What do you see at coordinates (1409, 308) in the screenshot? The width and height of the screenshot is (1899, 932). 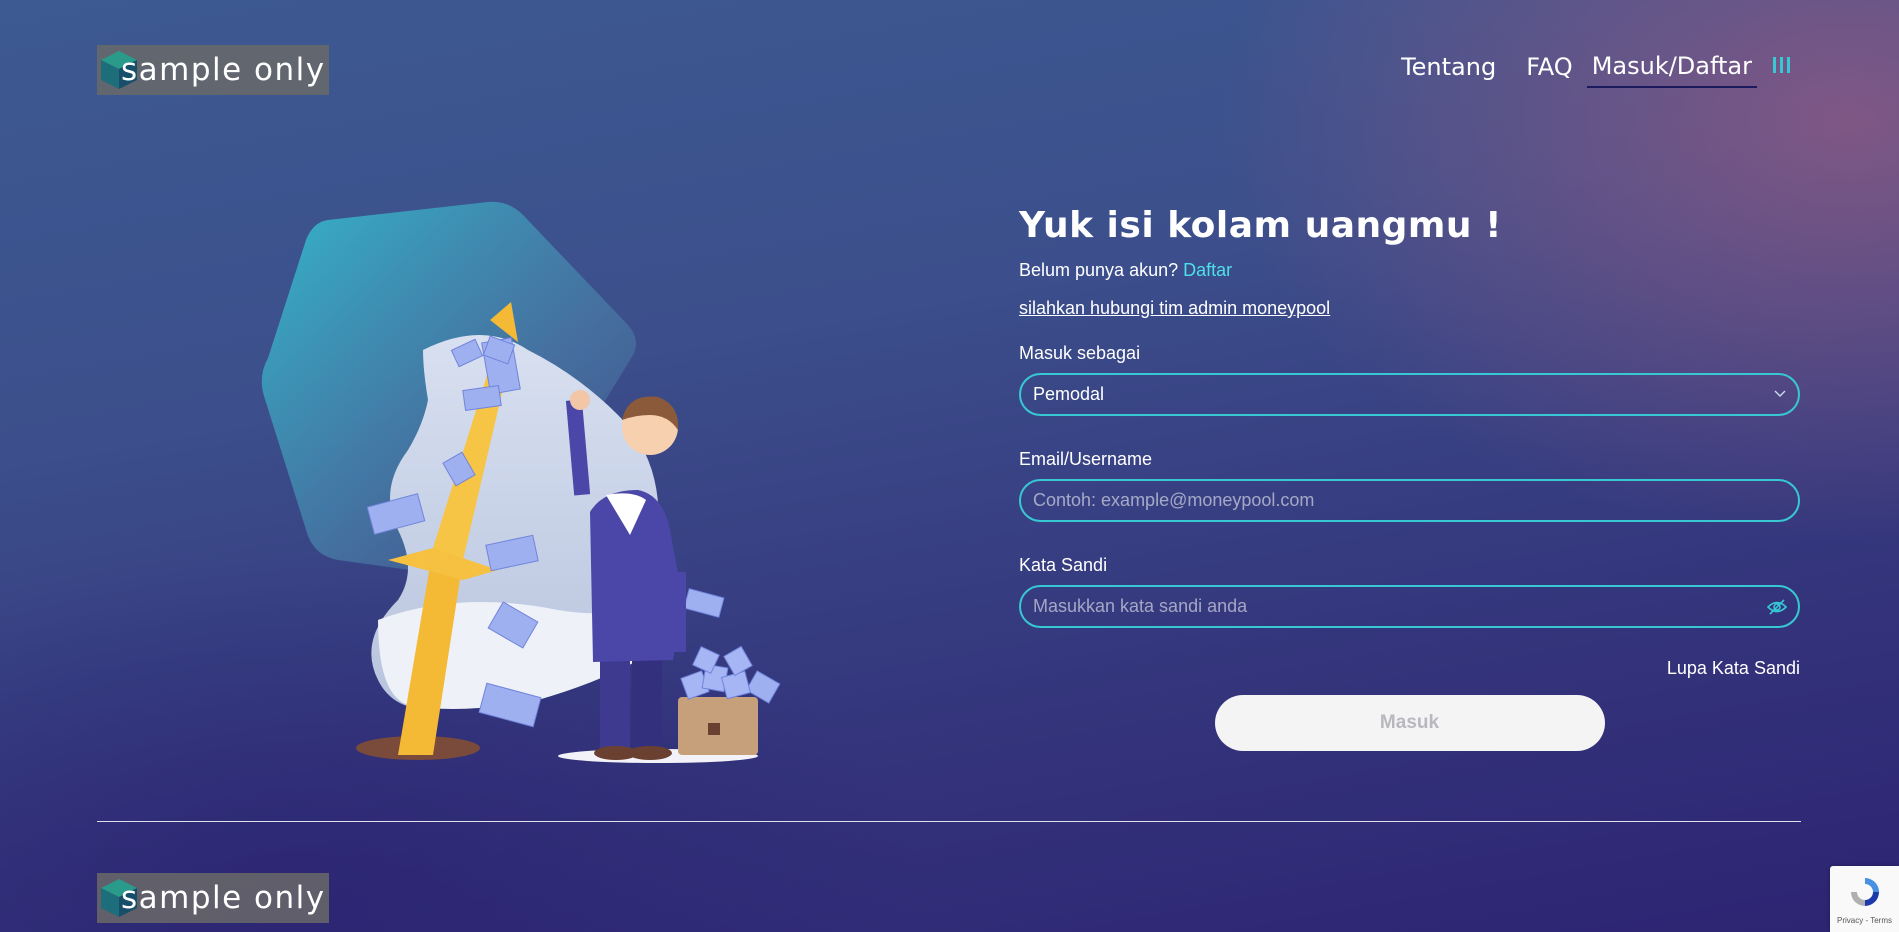 I see `admin-contact-link: silahkan hubungi tim admin moneypool` at bounding box center [1409, 308].